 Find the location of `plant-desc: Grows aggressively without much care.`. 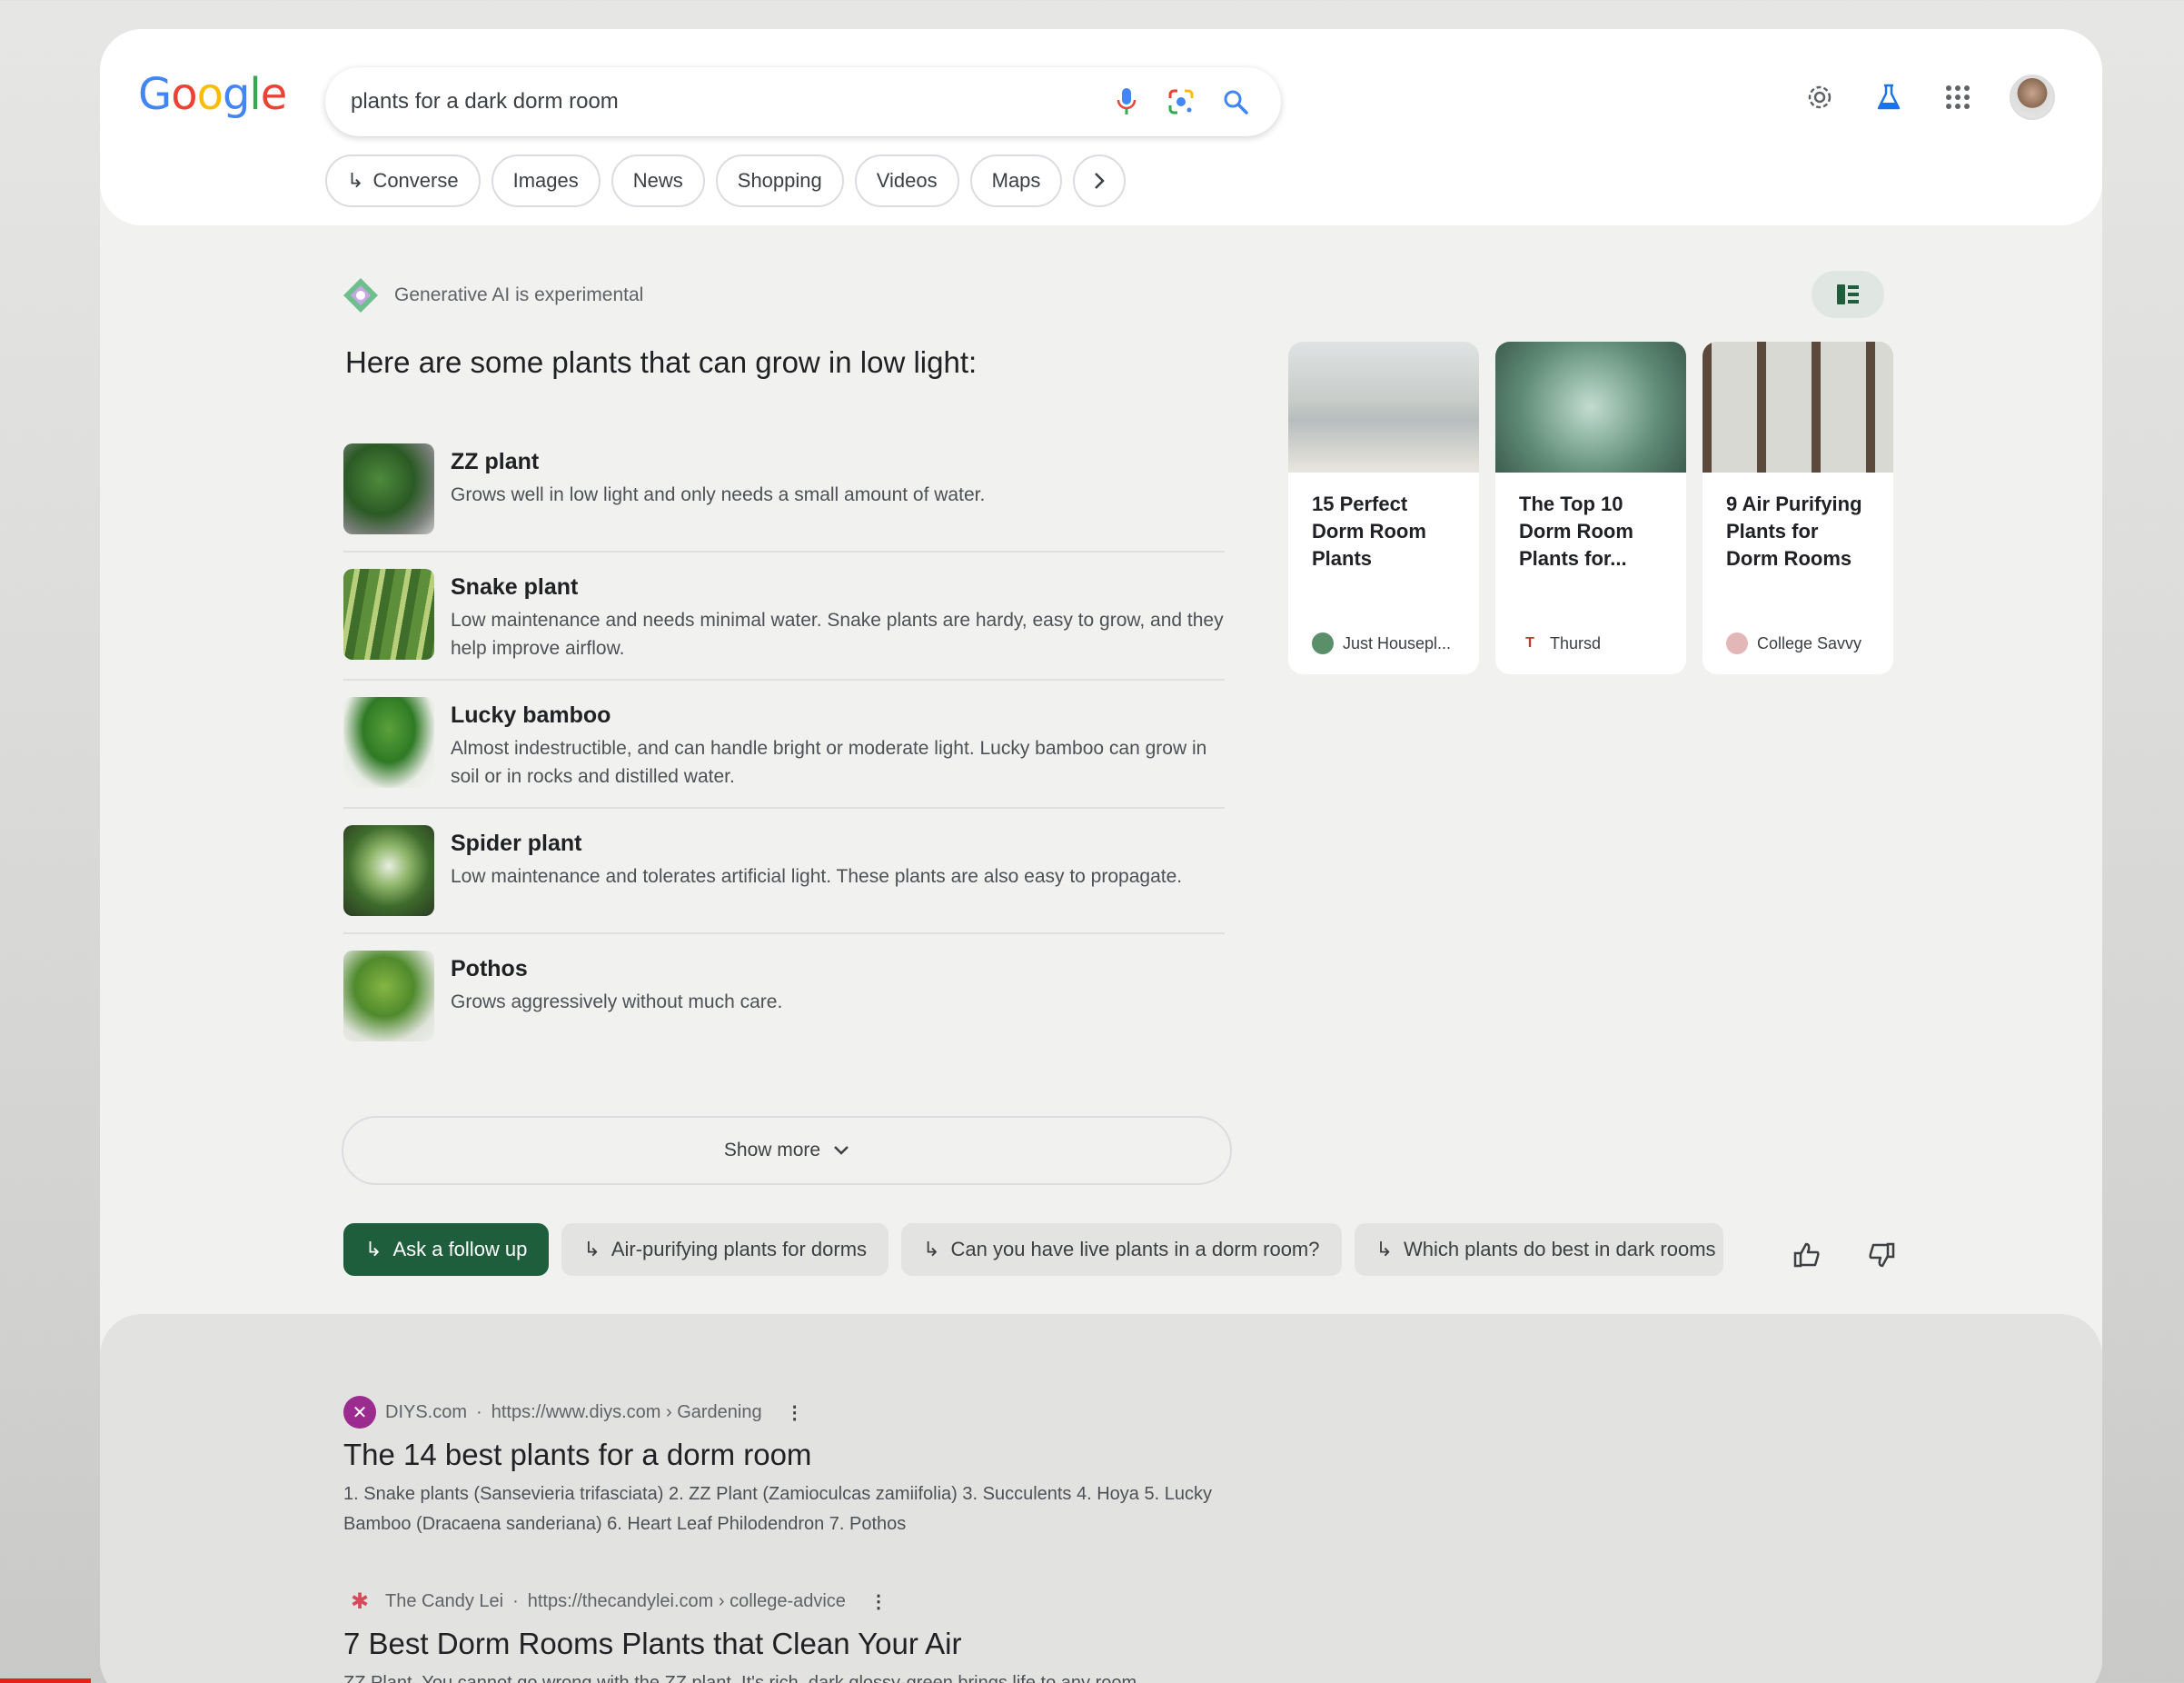

plant-desc: Grows aggressively without much care. is located at coordinates (617, 1001).